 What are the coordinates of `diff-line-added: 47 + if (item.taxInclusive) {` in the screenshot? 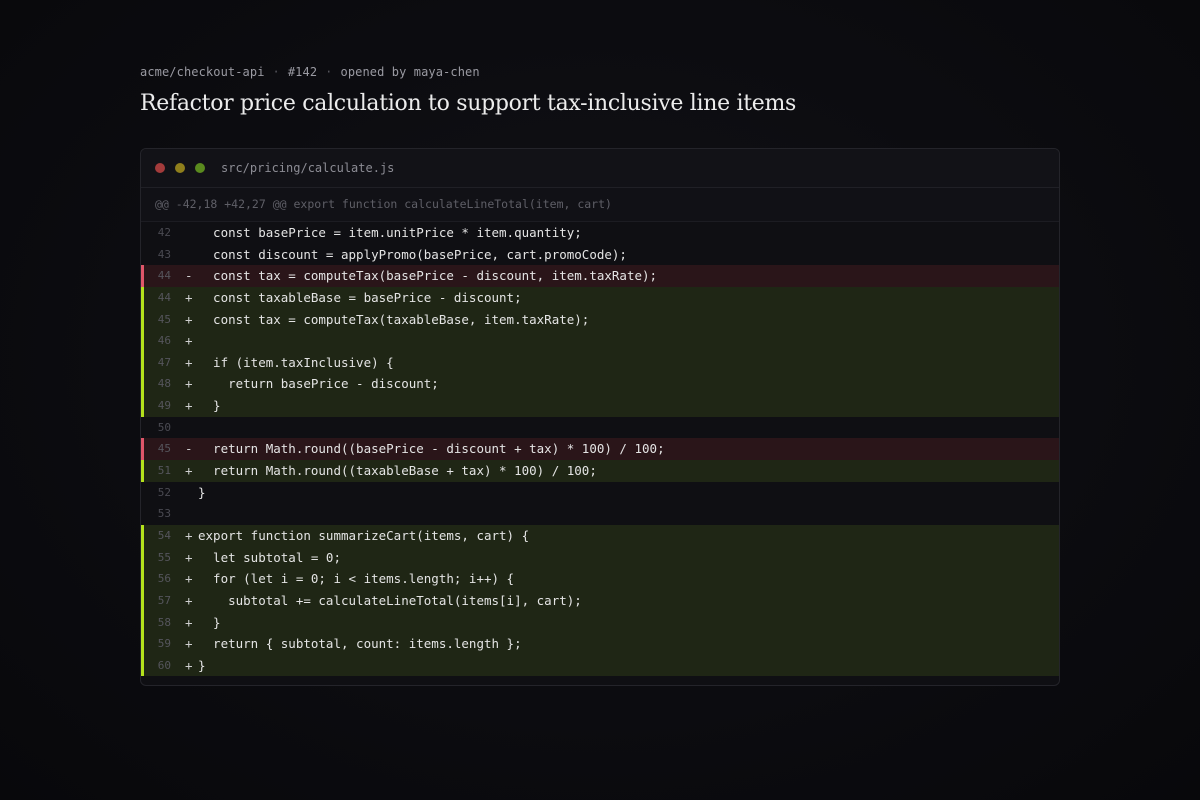 It's located at (600, 362).